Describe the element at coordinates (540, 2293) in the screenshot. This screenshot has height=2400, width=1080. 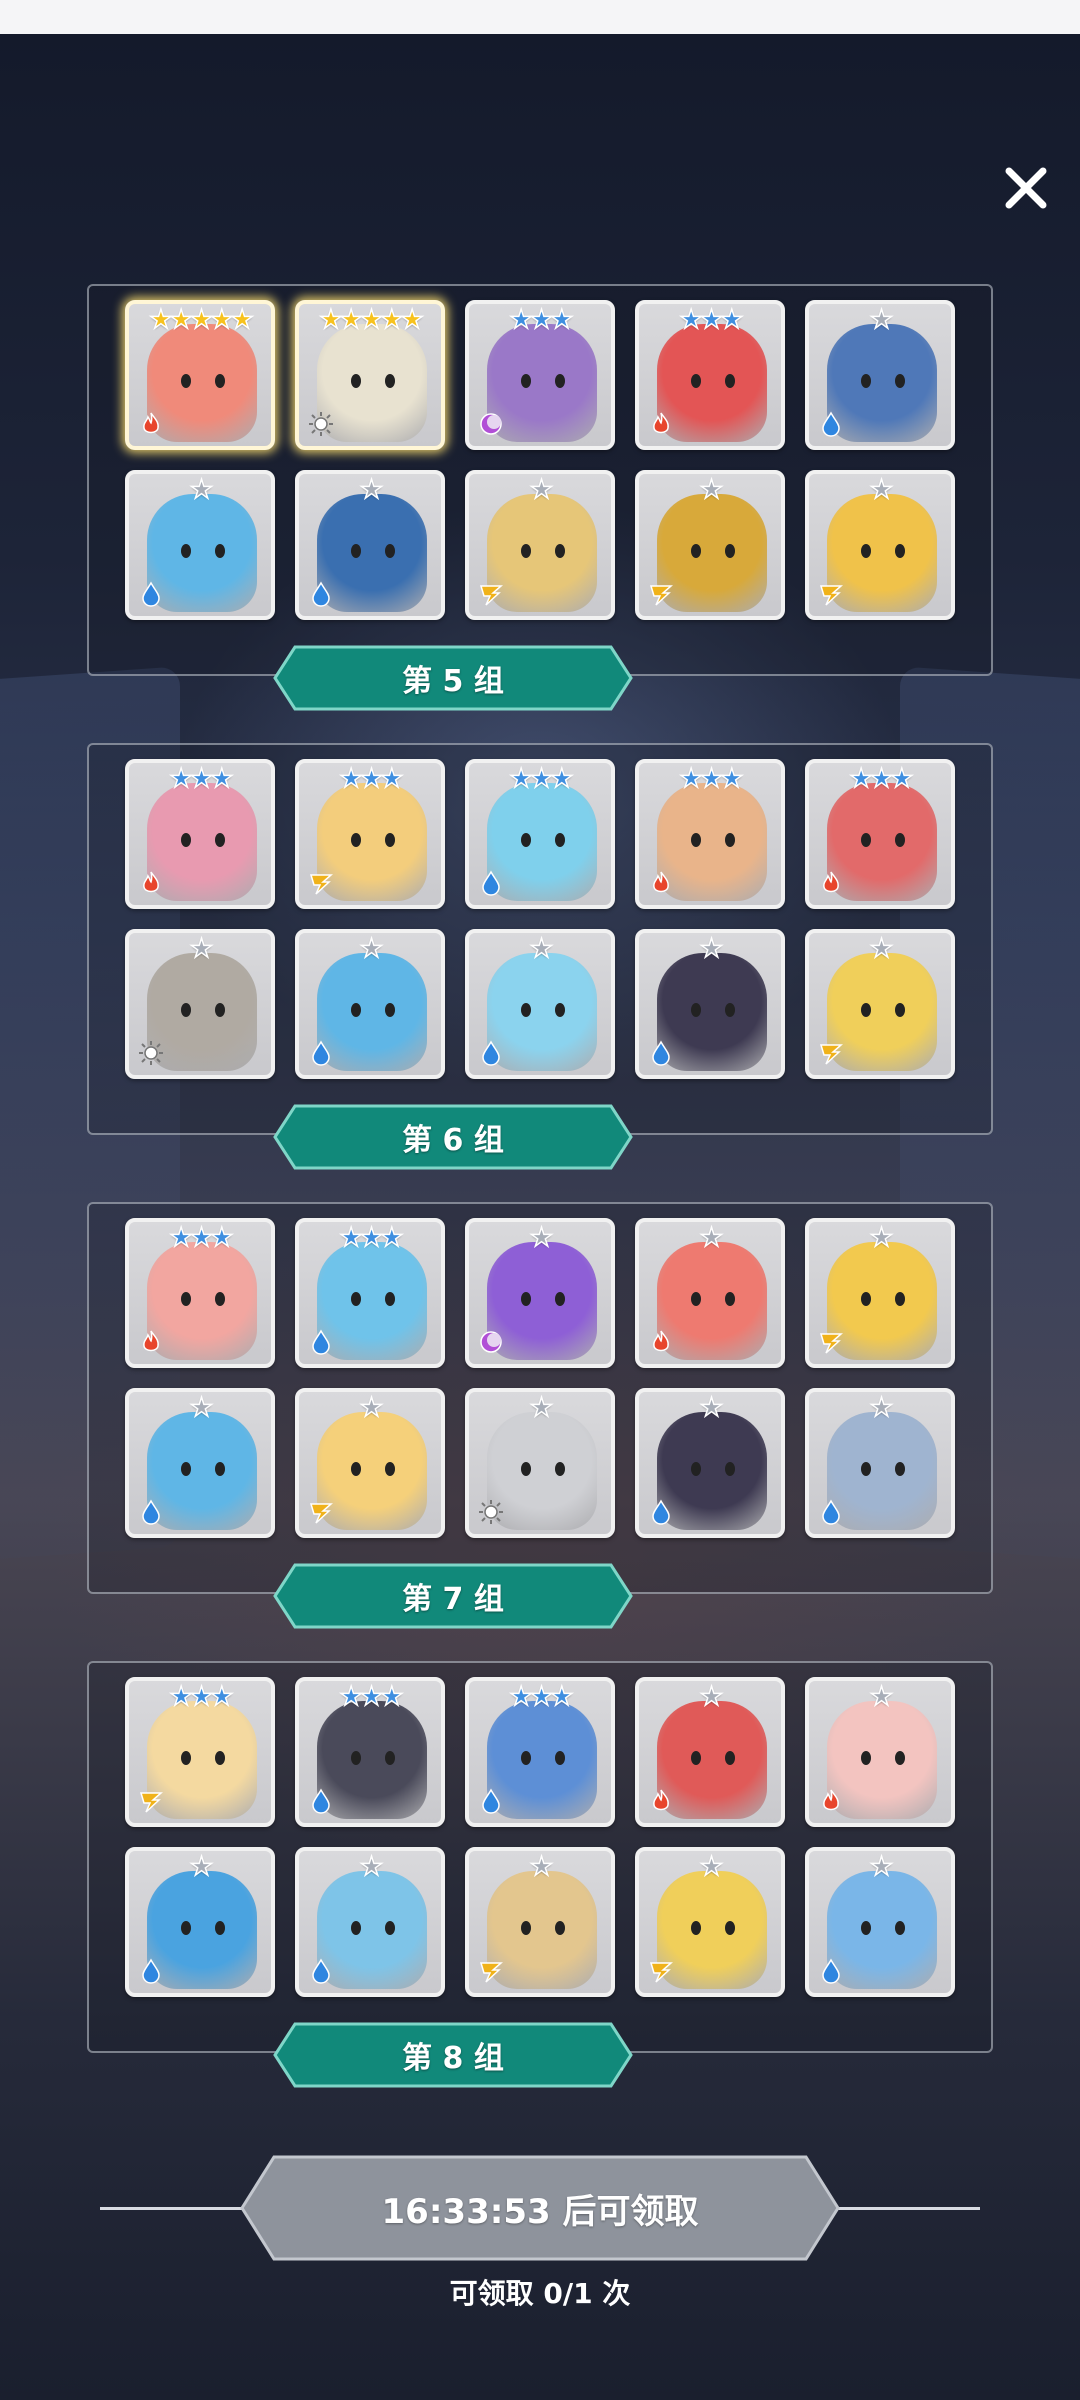
I see `claim-count-text: 可领取 0/1 次` at that location.